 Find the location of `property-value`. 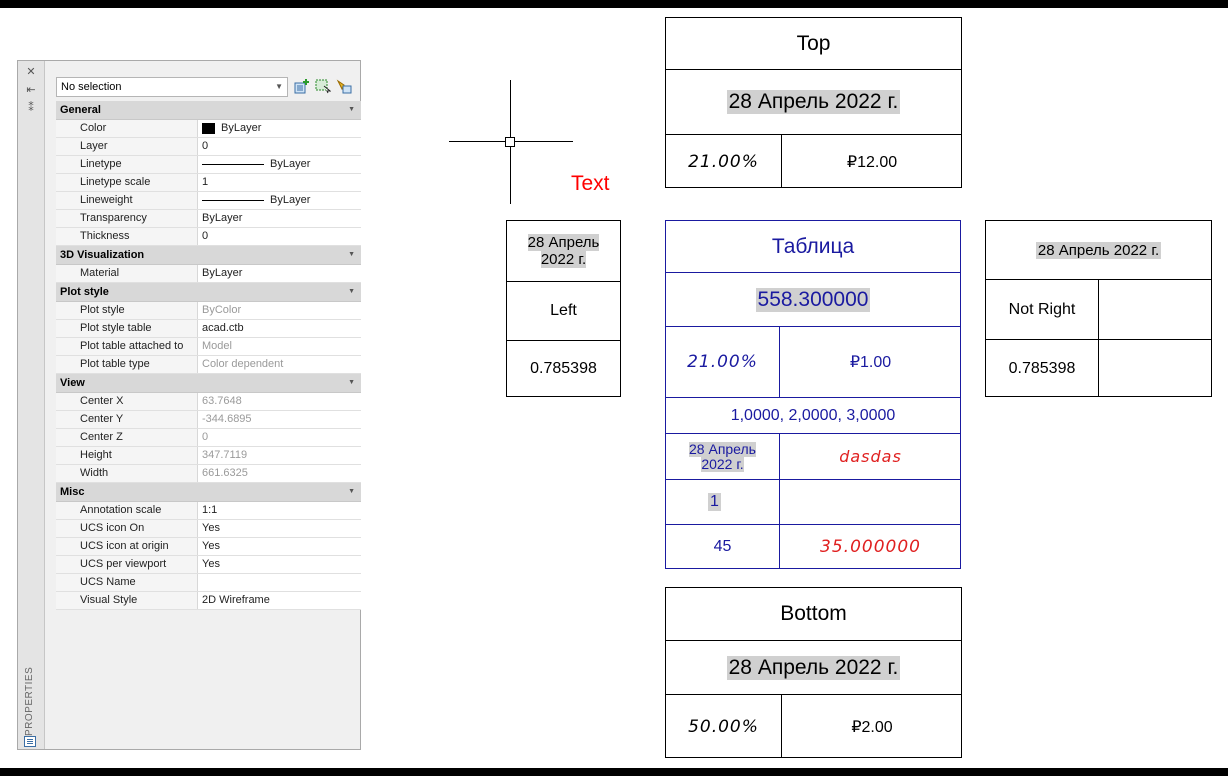

property-value is located at coordinates (279, 582).